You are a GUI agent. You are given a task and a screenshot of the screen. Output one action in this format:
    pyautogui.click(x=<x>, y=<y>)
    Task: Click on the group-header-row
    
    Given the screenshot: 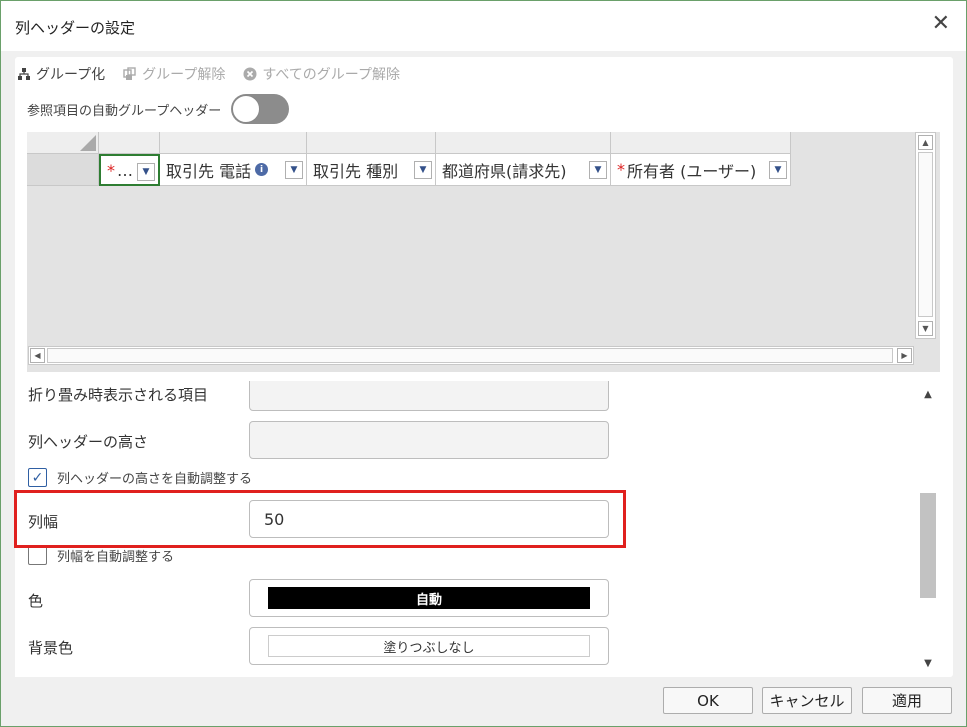 What is the action you would take?
    pyautogui.click(x=409, y=143)
    